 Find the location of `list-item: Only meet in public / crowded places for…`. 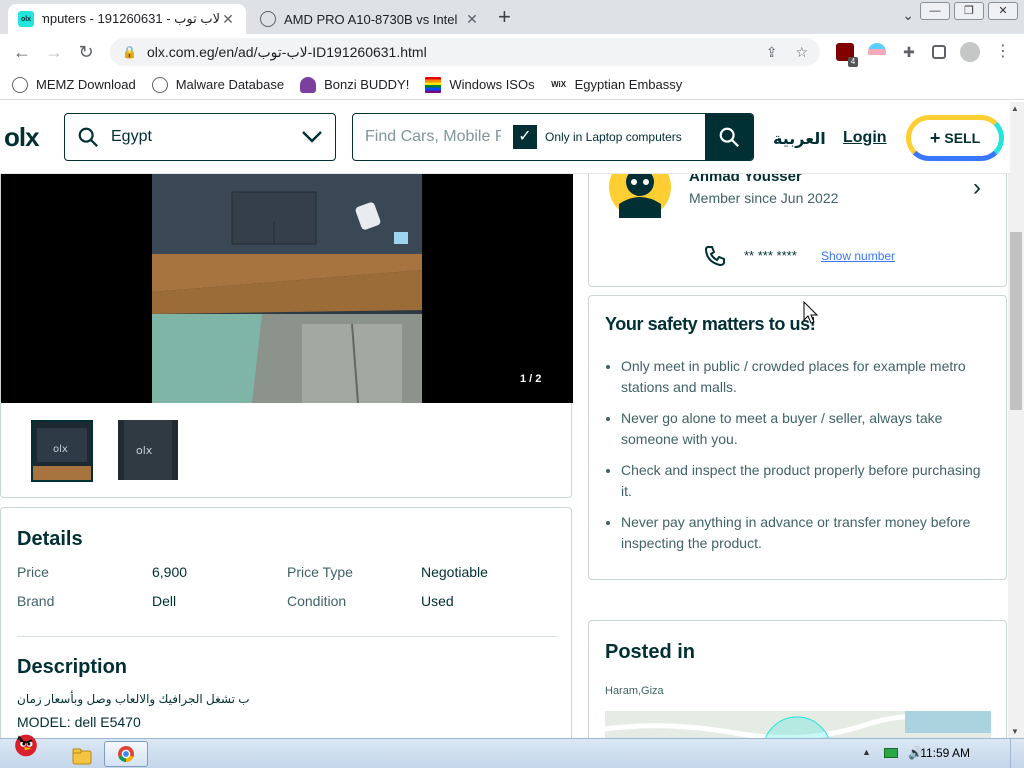

list-item: Only meet in public / crowded places for… is located at coordinates (806, 377).